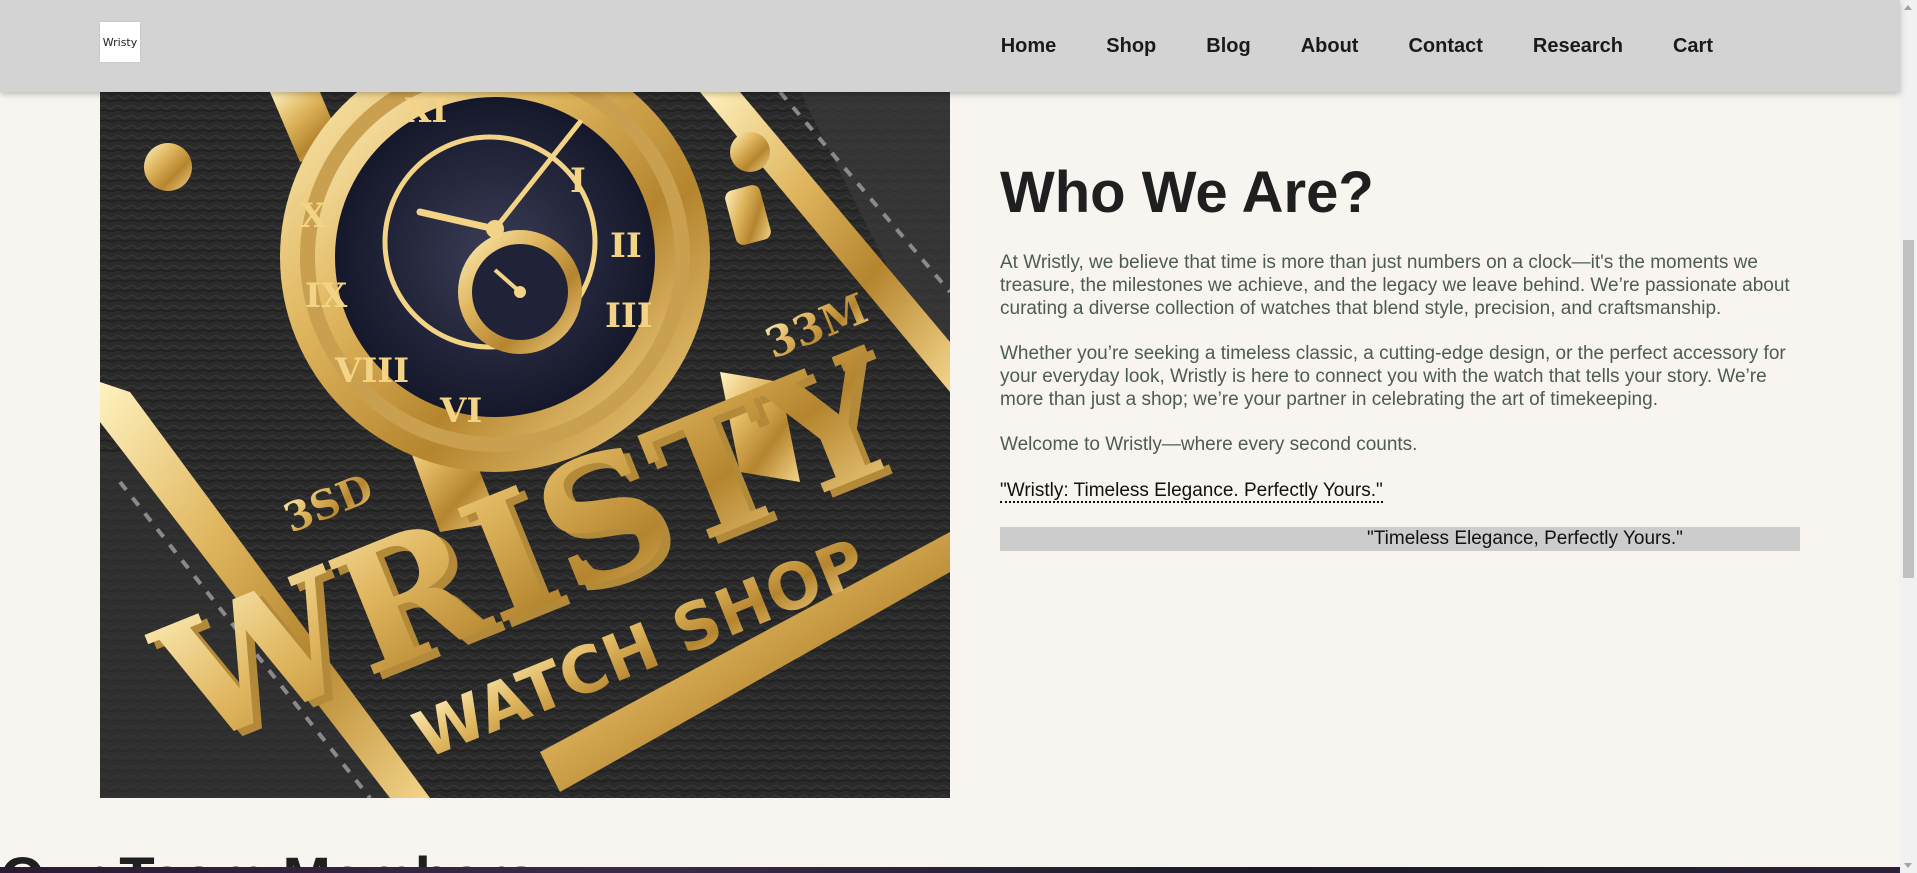 The height and width of the screenshot is (873, 1917). What do you see at coordinates (1029, 46) in the screenshot?
I see `nav-home: Home` at bounding box center [1029, 46].